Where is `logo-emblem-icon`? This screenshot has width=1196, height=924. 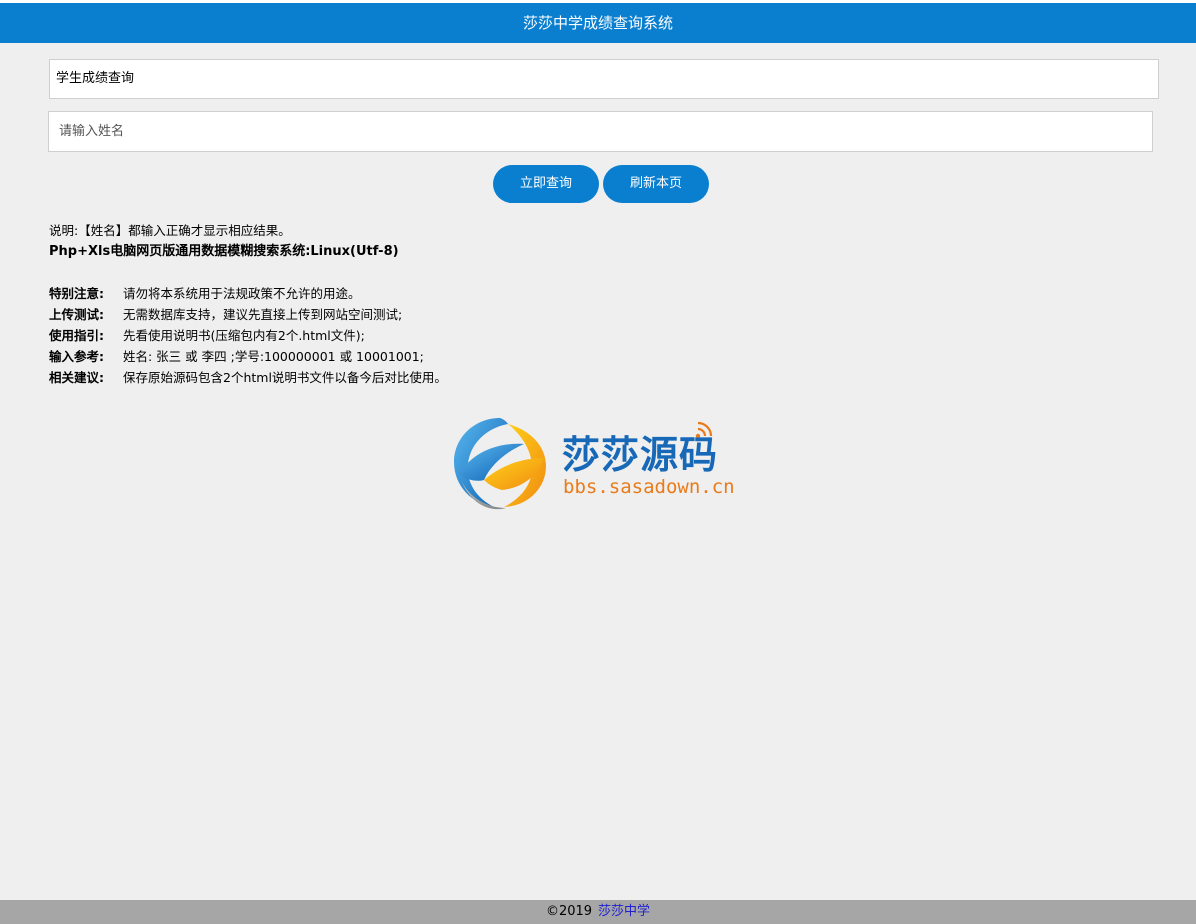 logo-emblem-icon is located at coordinates (500, 464).